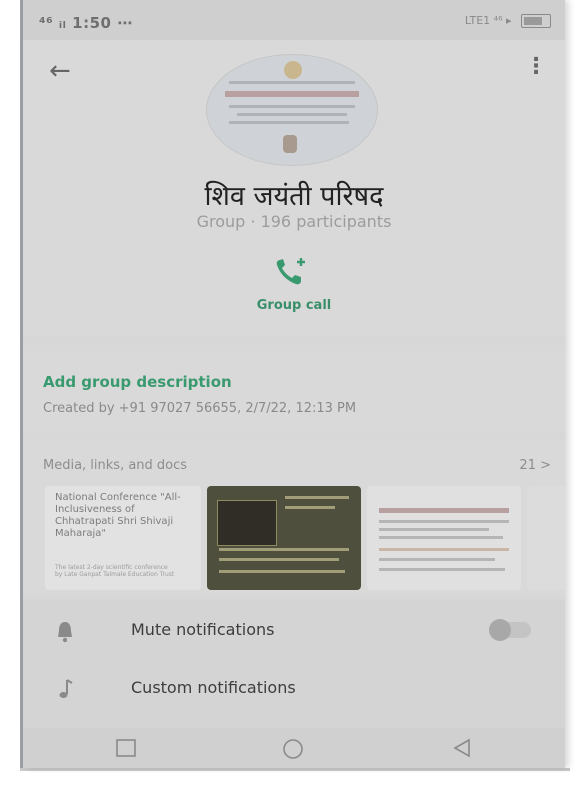  What do you see at coordinates (126, 748) in the screenshot?
I see `recent-apps-icon` at bounding box center [126, 748].